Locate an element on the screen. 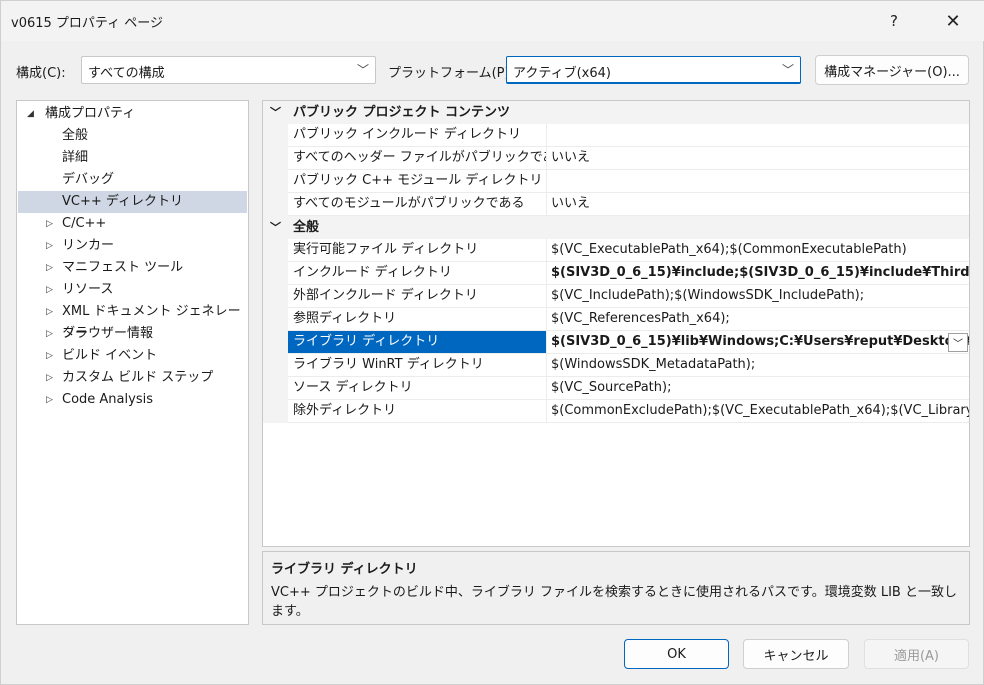 The image size is (984, 685). config-combo: すべての構成 ﹀ is located at coordinates (228, 70).